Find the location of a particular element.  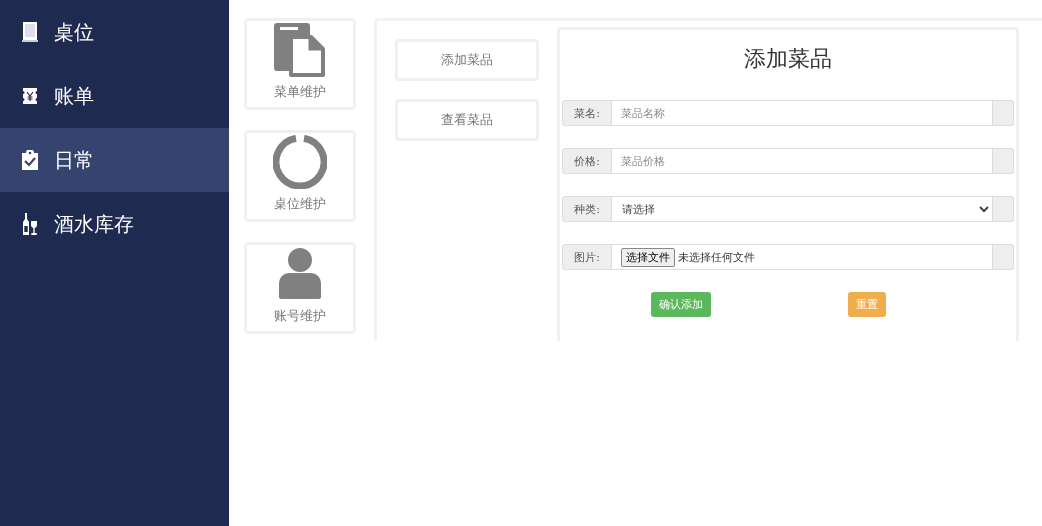

submenu-button: 查看菜品 is located at coordinates (467, 120).